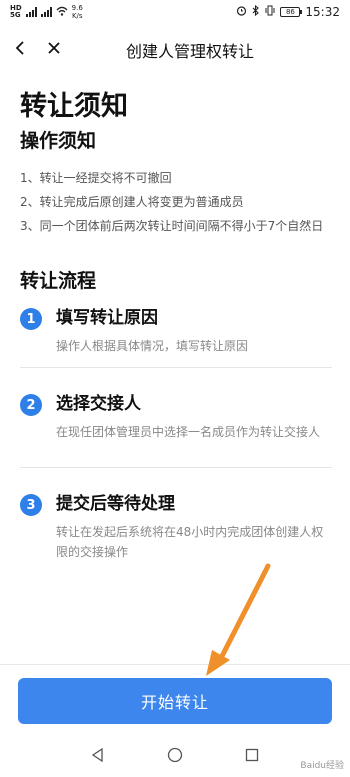 This screenshot has width=350, height=777. What do you see at coordinates (96, 178) in the screenshot?
I see `notice-item: 1、转让一经提交将不可撤回` at bounding box center [96, 178].